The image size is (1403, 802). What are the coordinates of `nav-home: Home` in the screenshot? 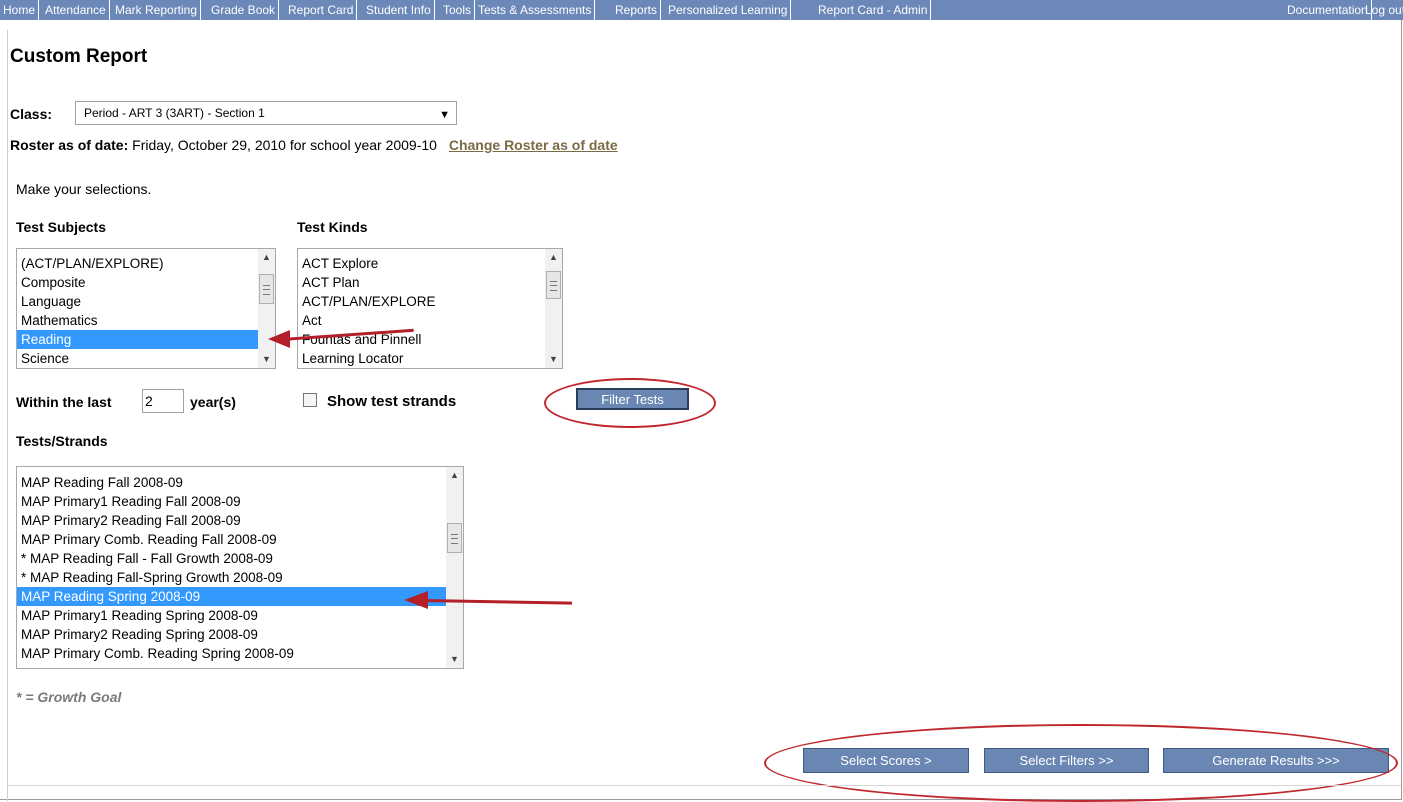 It's located at (20, 10).